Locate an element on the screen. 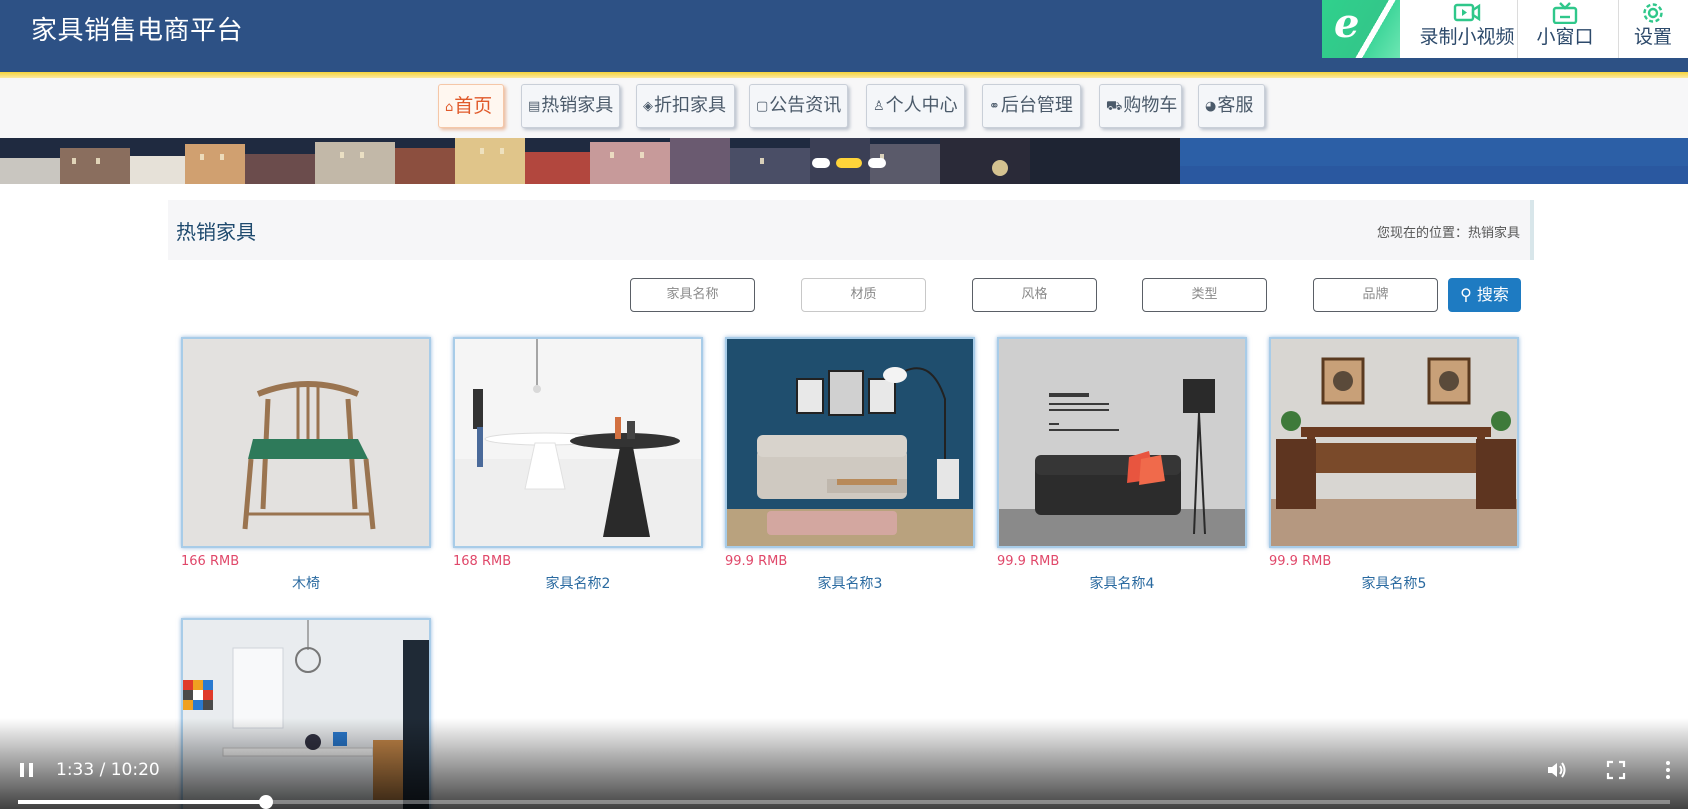 The width and height of the screenshot is (1688, 809). hero-banner is located at coordinates (844, 161).